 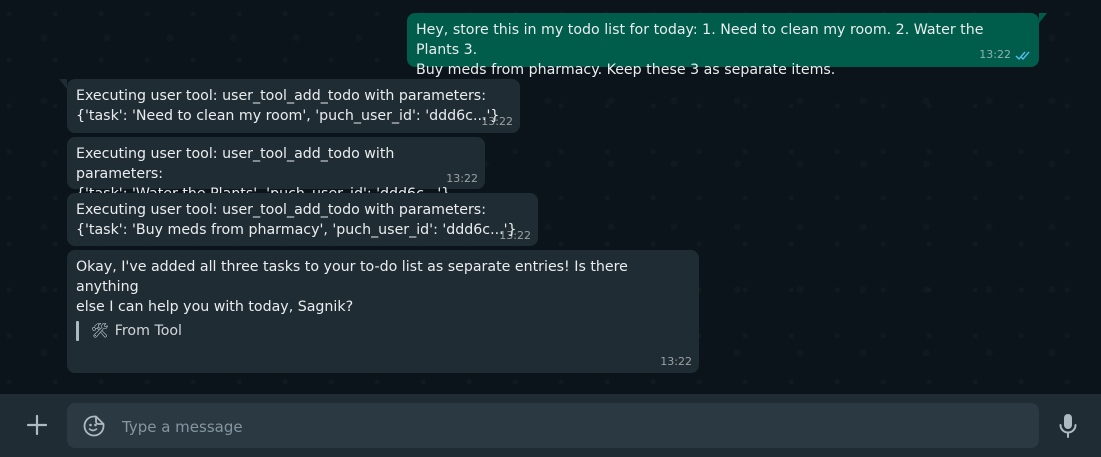 I want to click on hammer-wrench-icon: 🛠, so click(x=100, y=331).